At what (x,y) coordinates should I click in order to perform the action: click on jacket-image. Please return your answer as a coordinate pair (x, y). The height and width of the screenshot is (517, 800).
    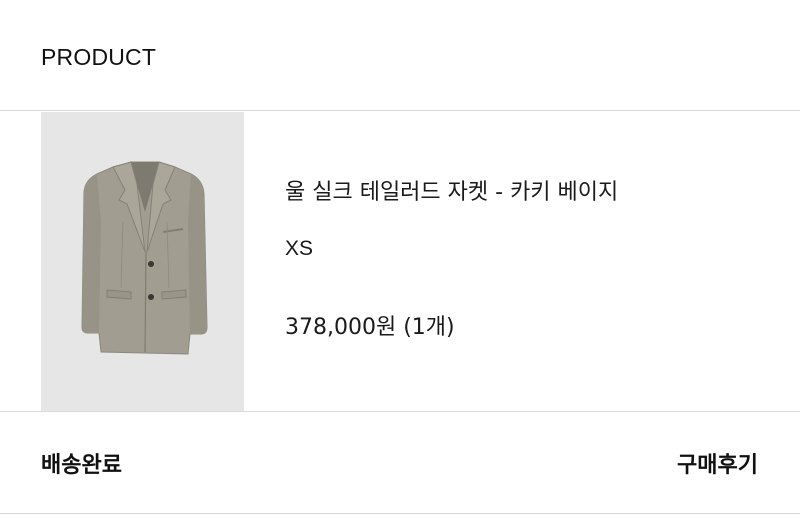
    Looking at the image, I should click on (144, 258).